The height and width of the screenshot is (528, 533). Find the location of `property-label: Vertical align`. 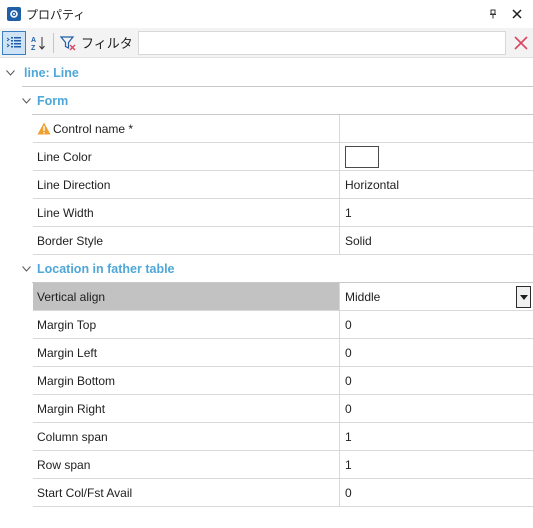

property-label: Vertical align is located at coordinates (71, 296).